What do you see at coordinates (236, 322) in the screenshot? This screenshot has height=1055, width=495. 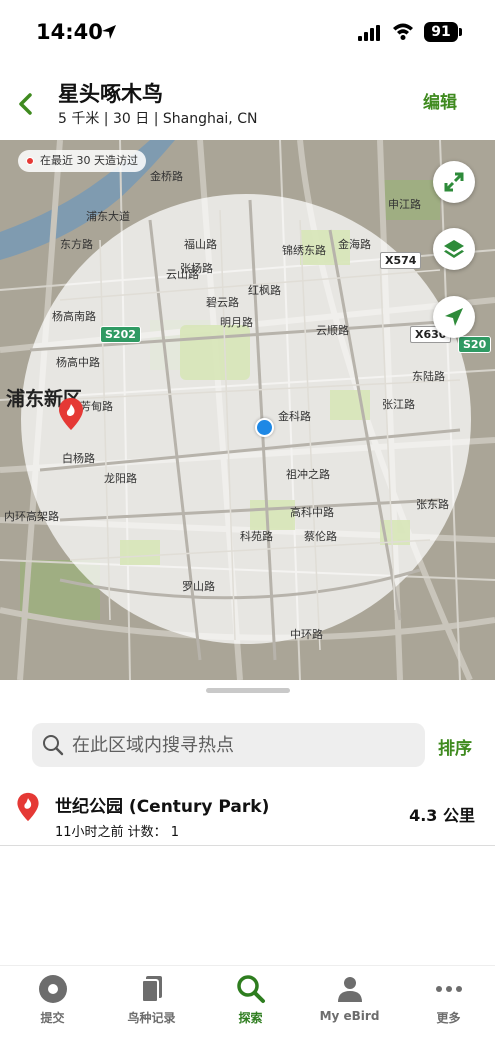 I see `street-label: 明月路` at bounding box center [236, 322].